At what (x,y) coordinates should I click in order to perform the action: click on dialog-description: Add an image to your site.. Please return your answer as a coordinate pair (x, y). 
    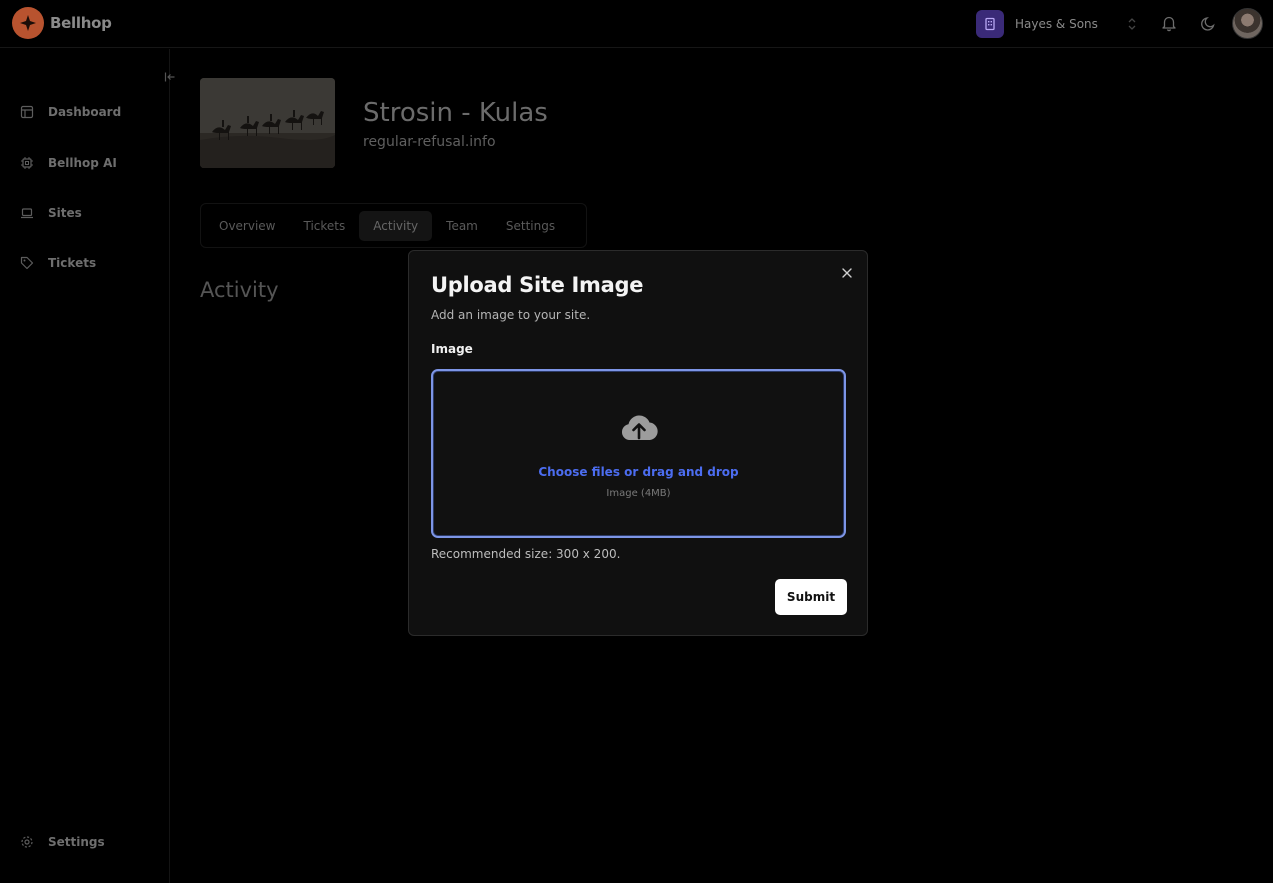
    Looking at the image, I should click on (511, 315).